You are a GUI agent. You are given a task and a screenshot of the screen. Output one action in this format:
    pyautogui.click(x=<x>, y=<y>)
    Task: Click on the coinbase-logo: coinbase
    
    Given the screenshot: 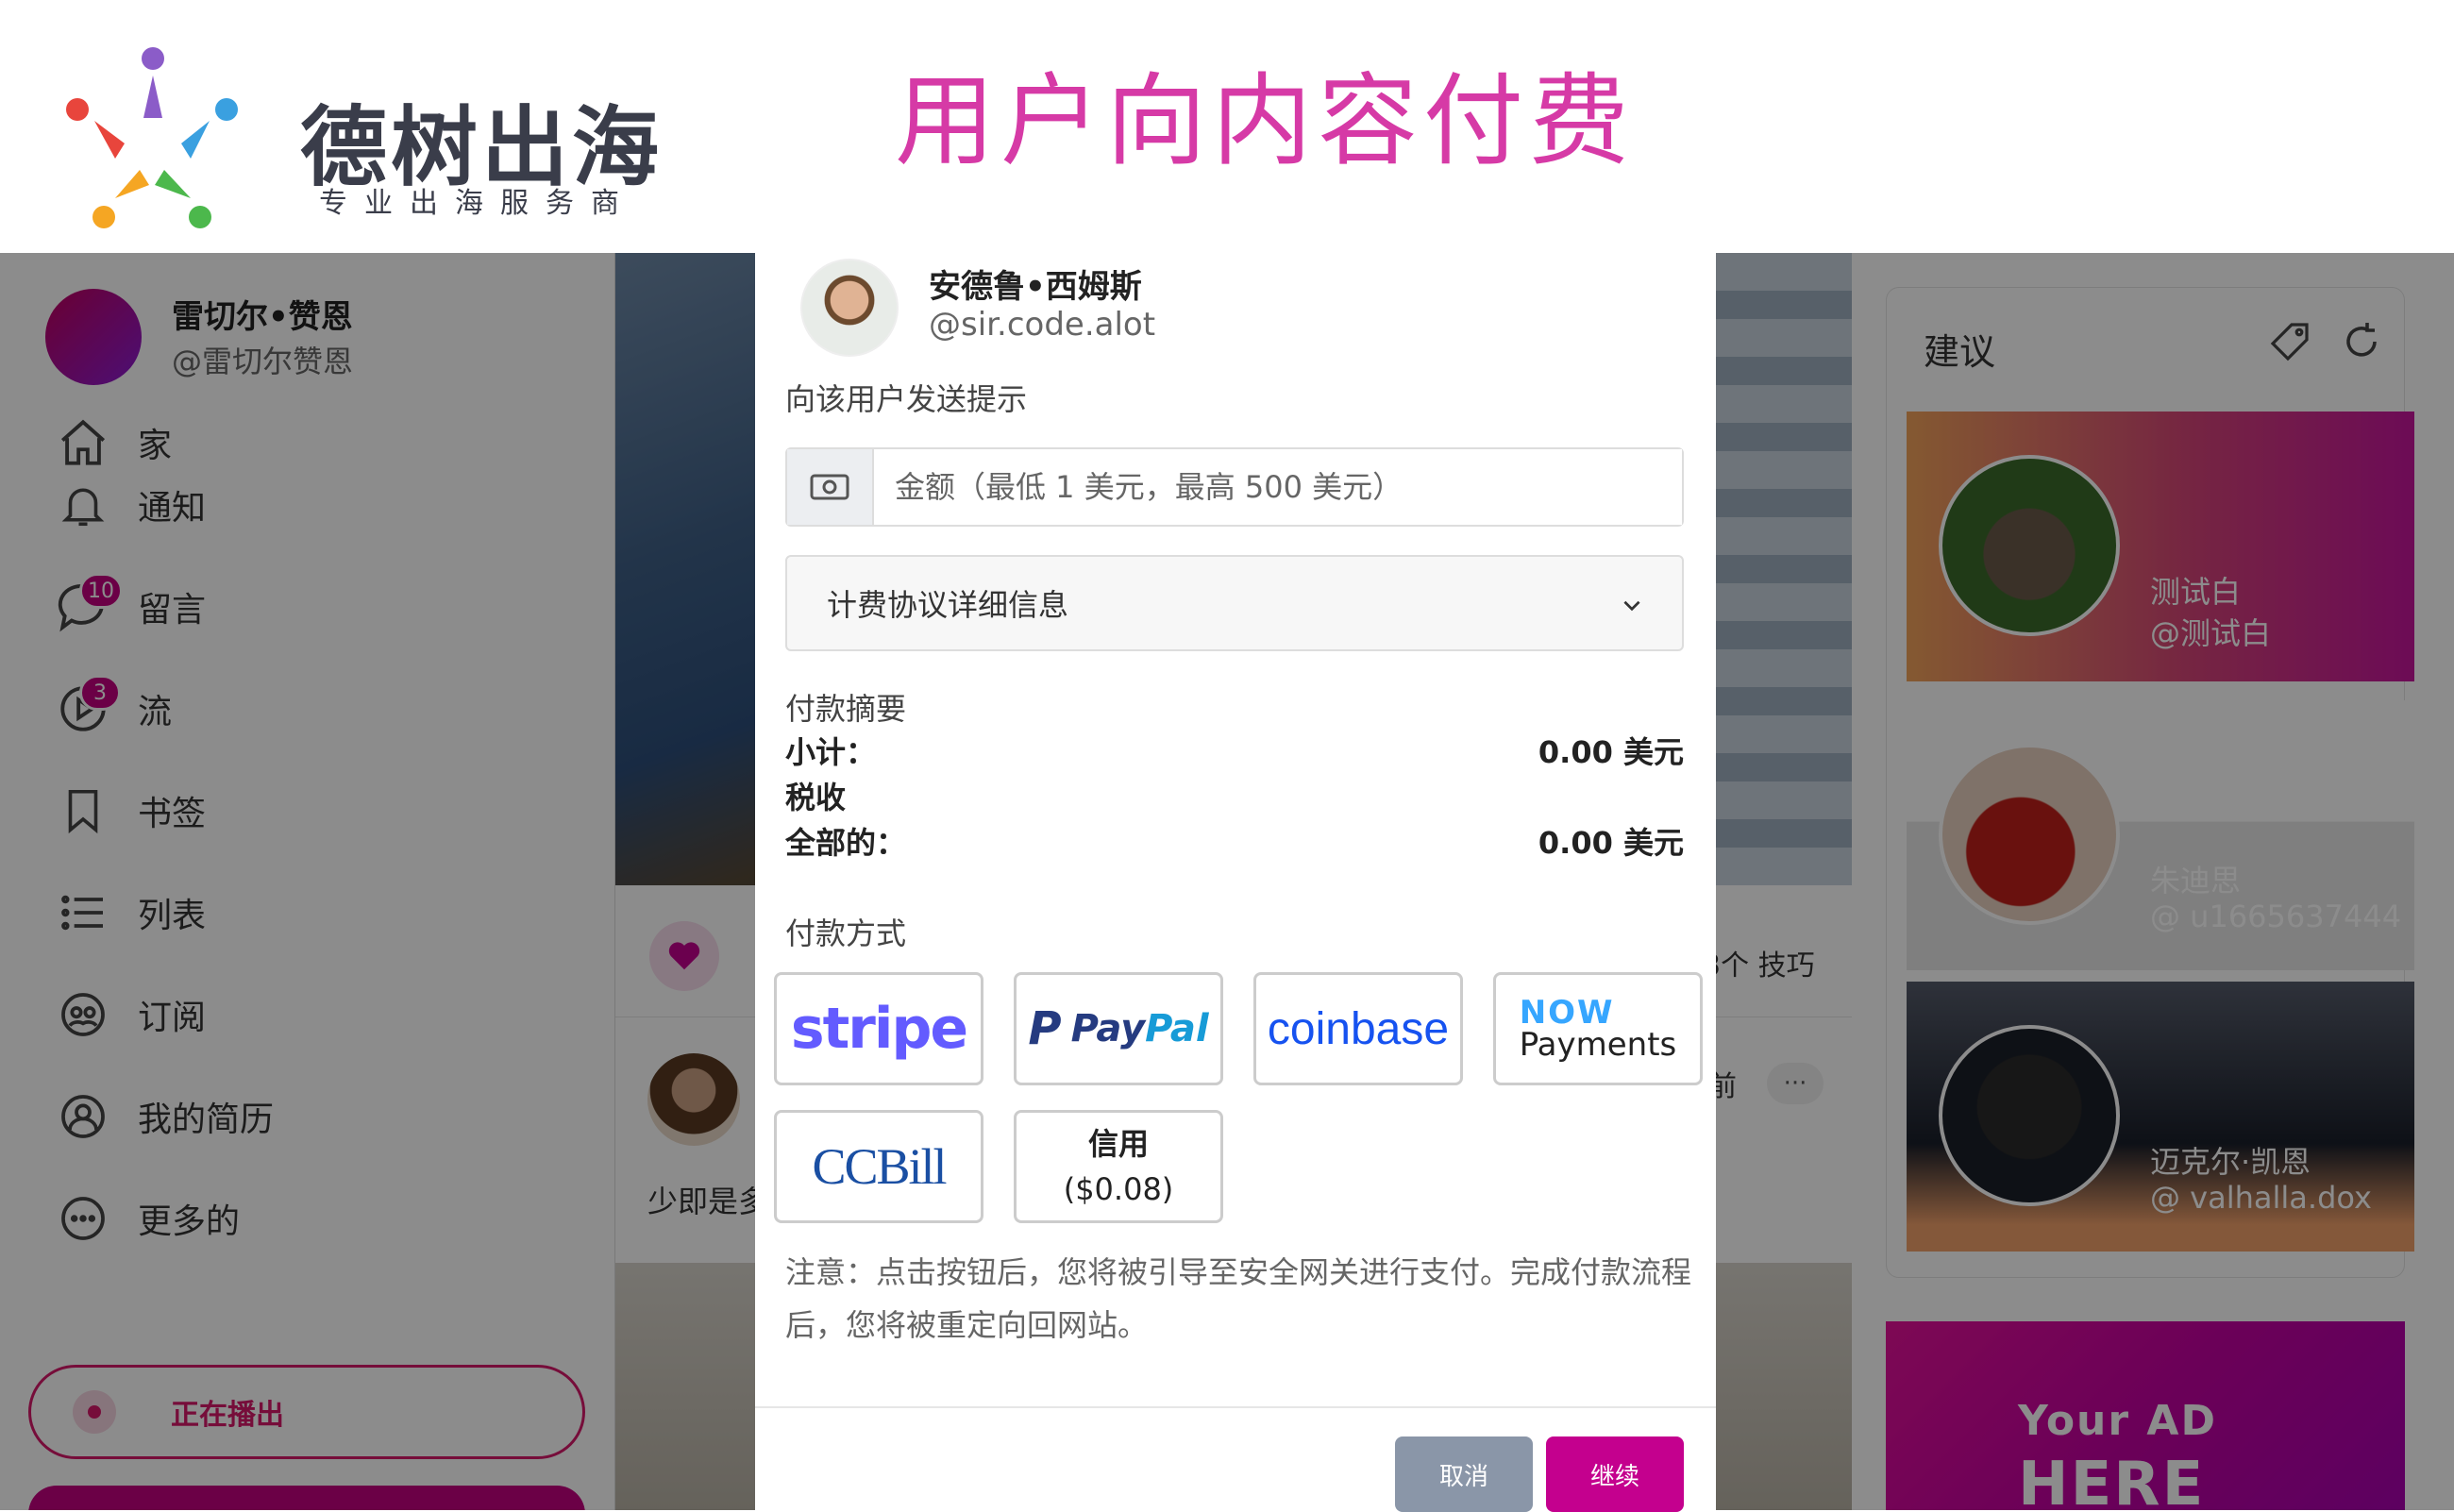 What is the action you would take?
    pyautogui.click(x=1358, y=1028)
    